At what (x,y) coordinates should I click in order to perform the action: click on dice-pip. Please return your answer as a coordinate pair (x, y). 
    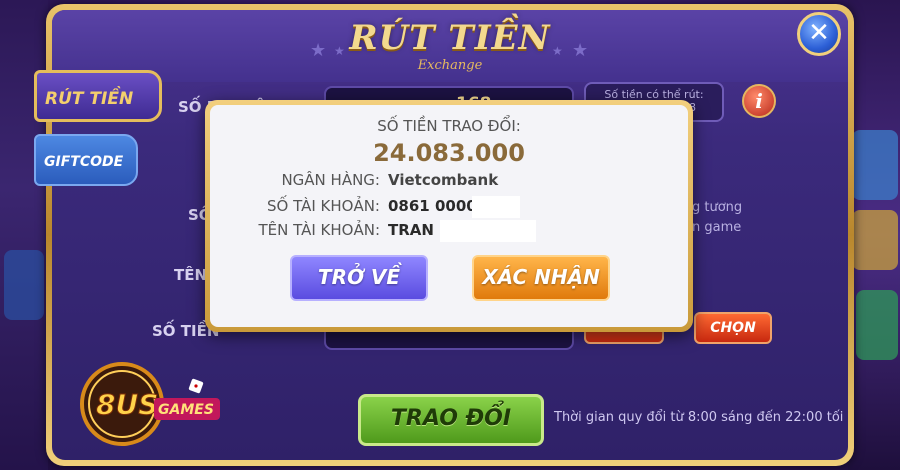
    Looking at the image, I should click on (196, 386).